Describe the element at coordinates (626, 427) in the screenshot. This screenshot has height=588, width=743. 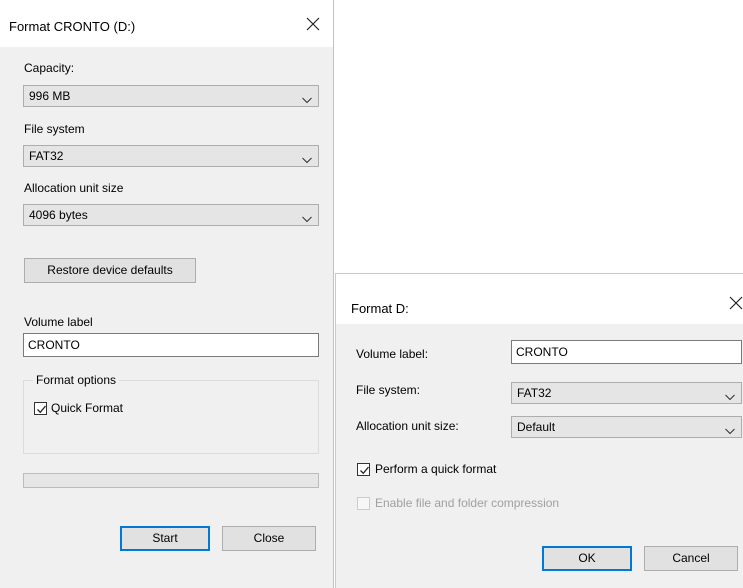
I see `allocation-dropdown: Default` at that location.